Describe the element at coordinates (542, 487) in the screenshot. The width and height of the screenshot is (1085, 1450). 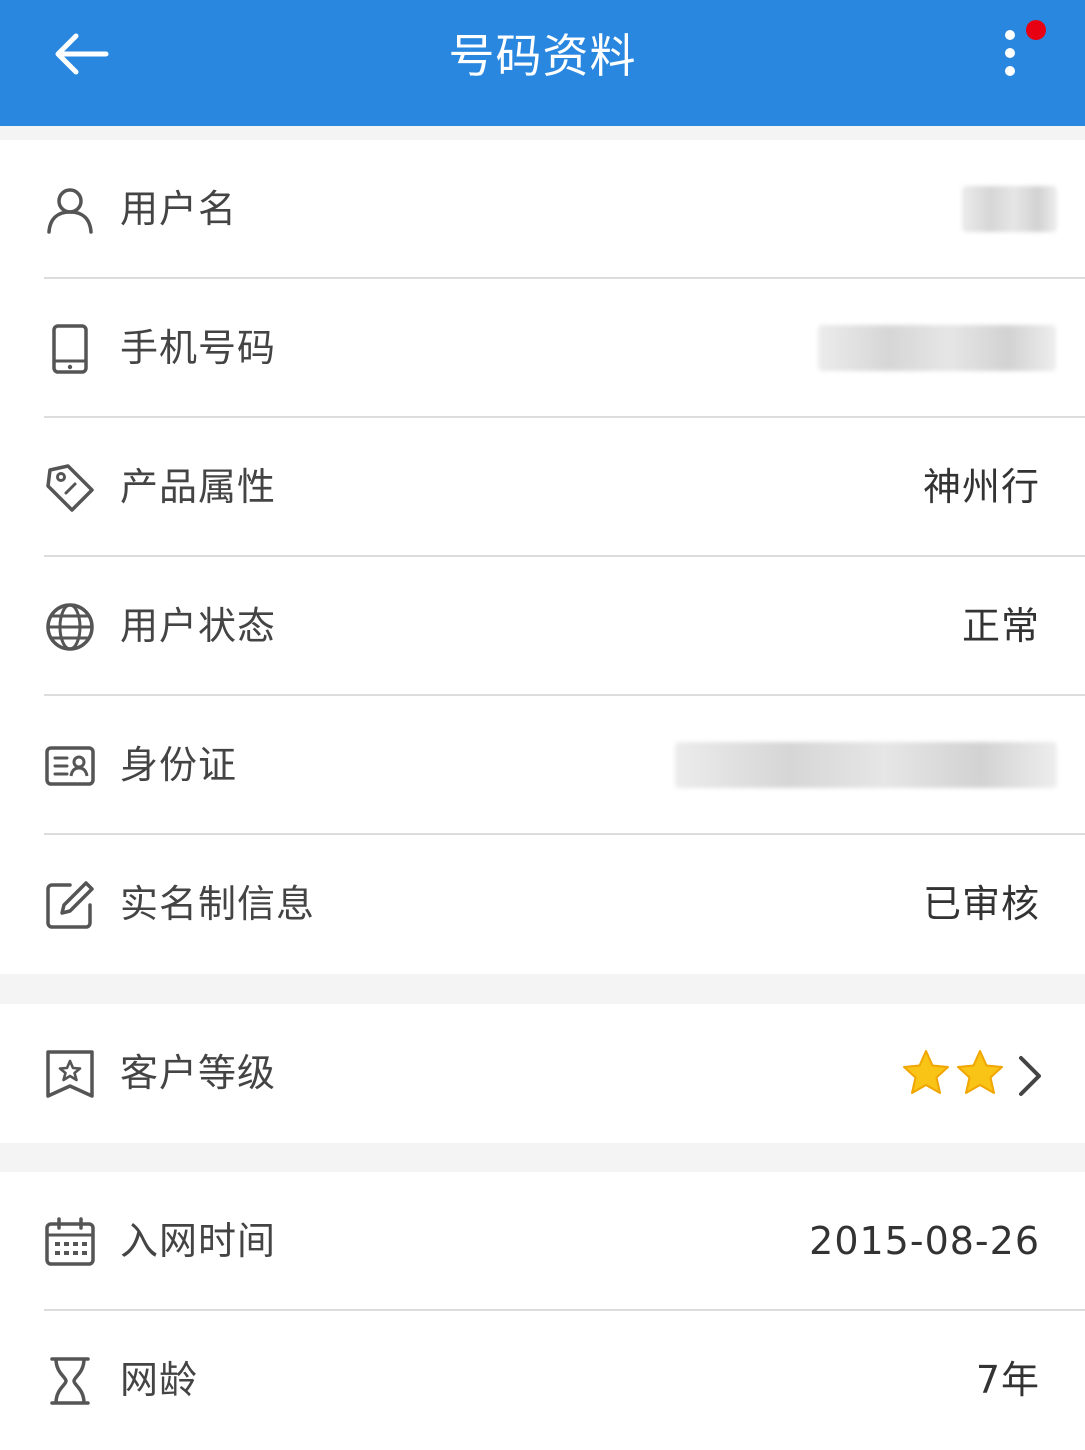
I see `row-product: 产品属性 神州行` at that location.